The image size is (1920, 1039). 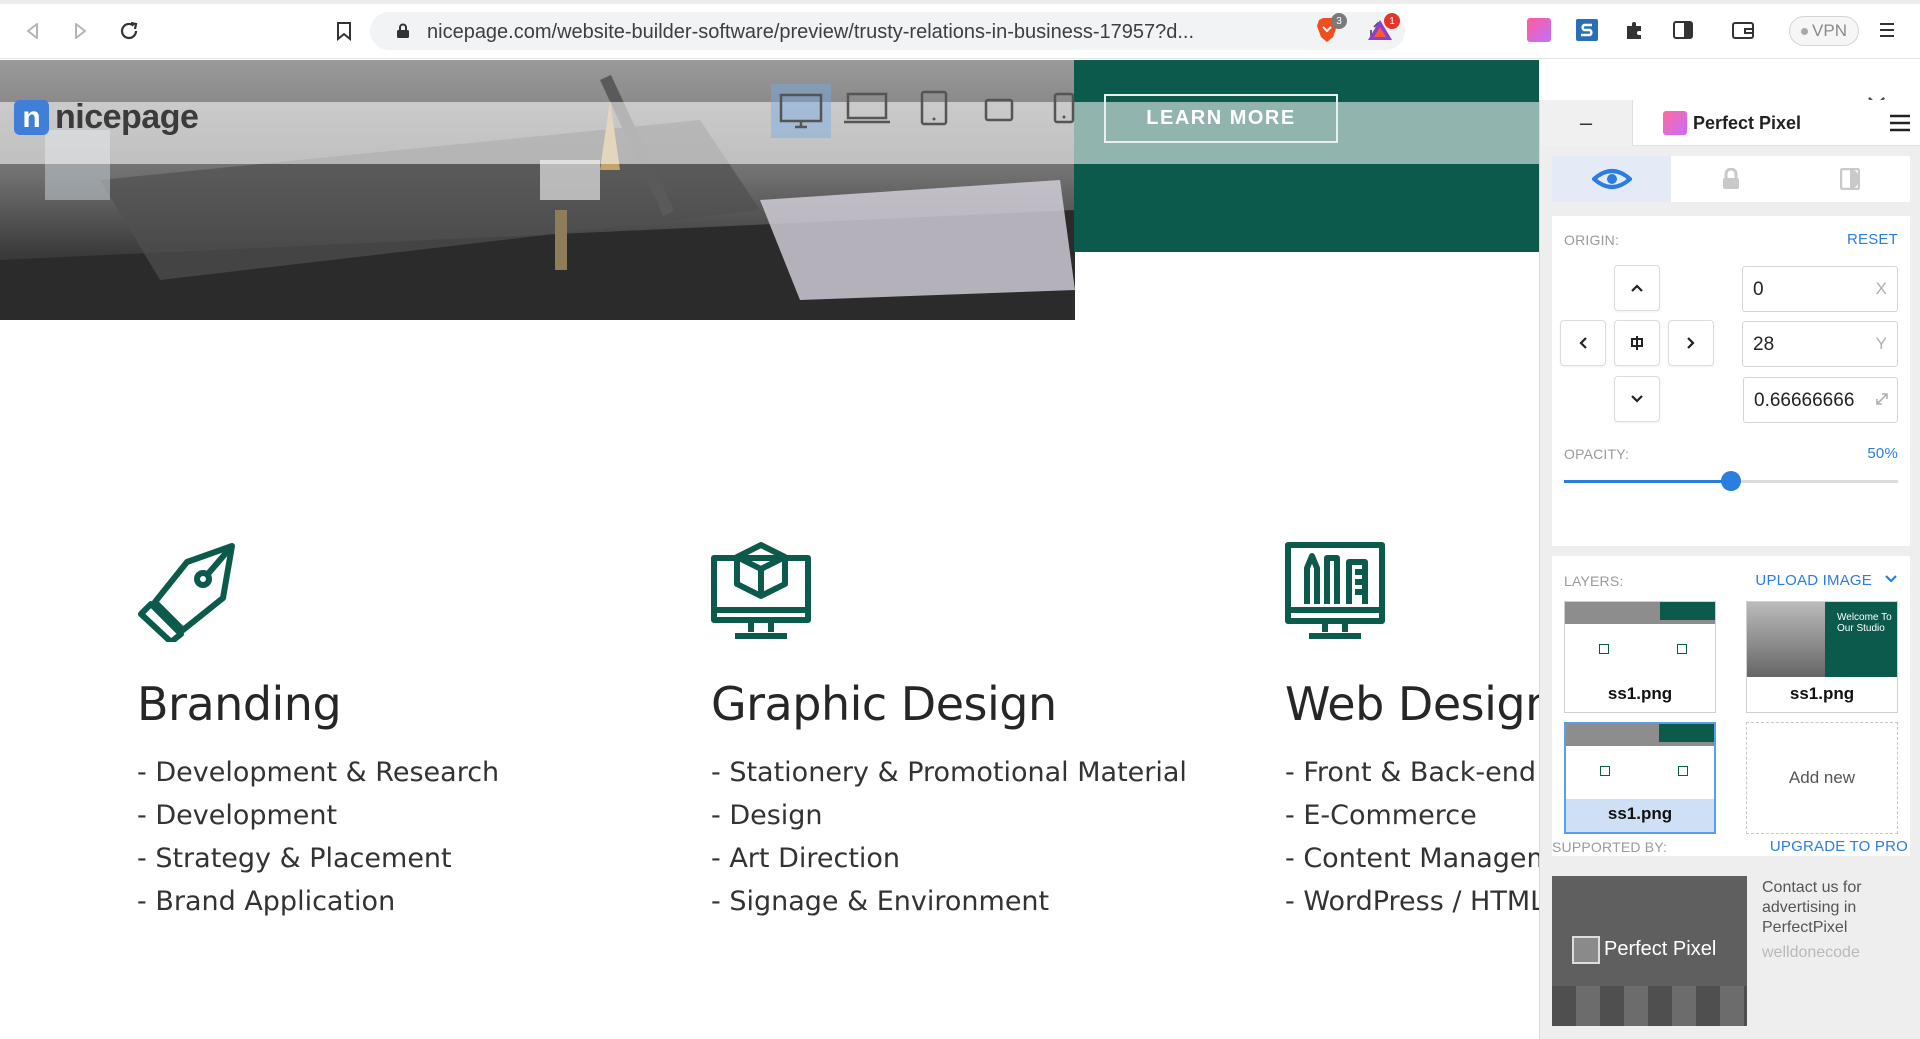 I want to click on pp-lock-tab, so click(x=1730, y=179).